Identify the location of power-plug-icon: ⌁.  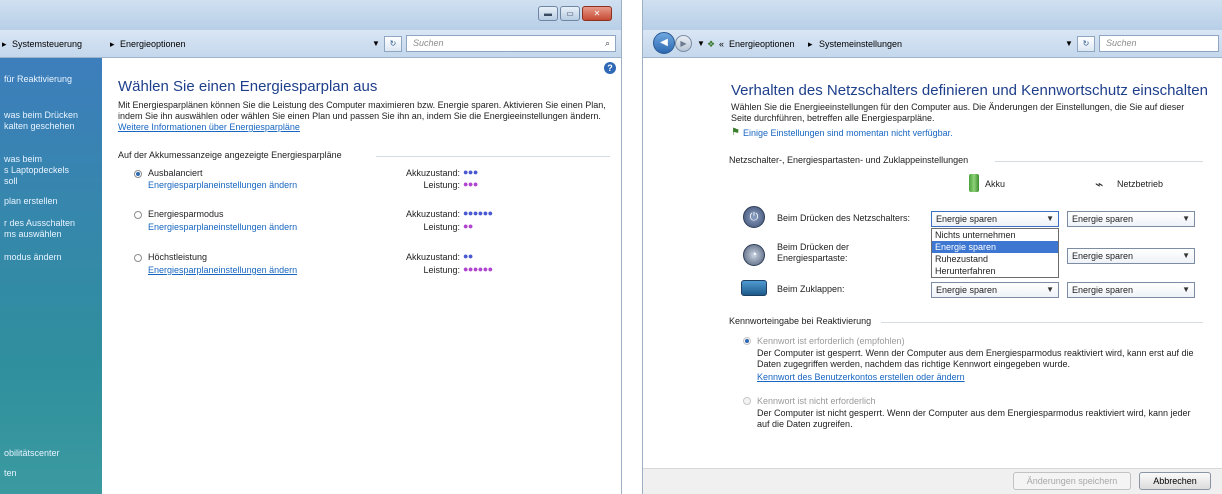
(1099, 184).